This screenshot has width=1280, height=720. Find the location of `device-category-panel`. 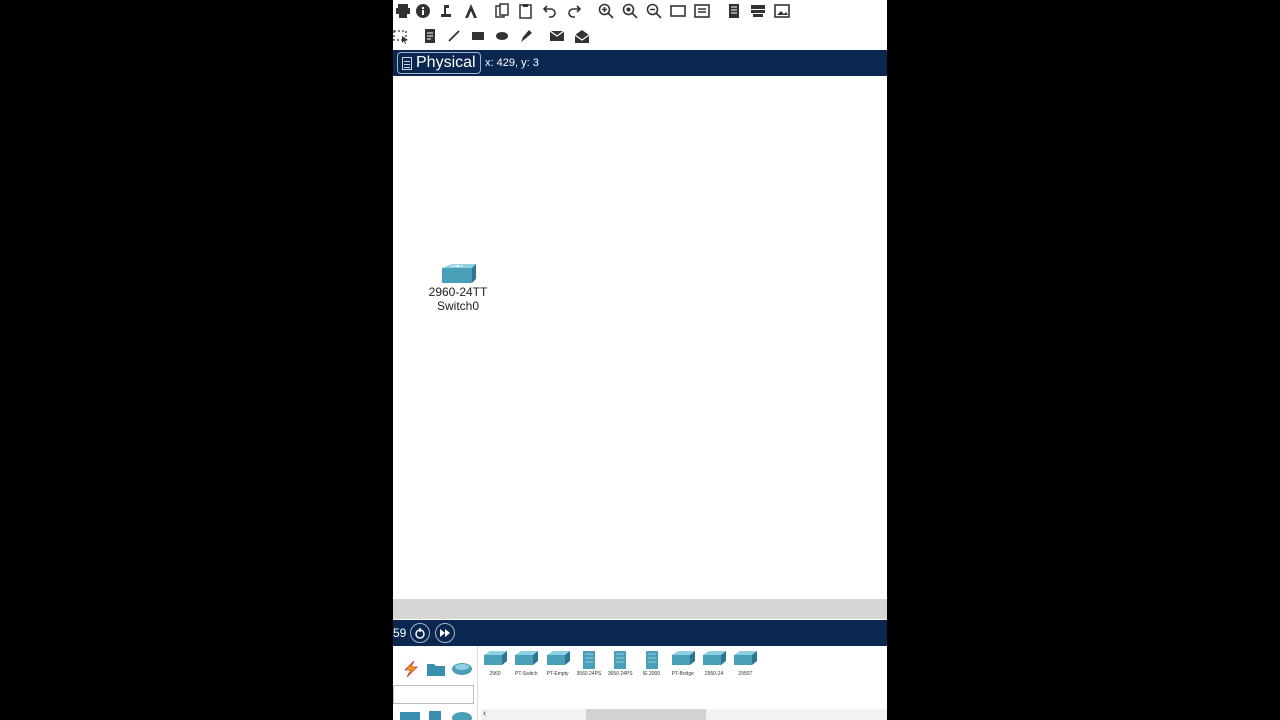

device-category-panel is located at coordinates (435, 683).